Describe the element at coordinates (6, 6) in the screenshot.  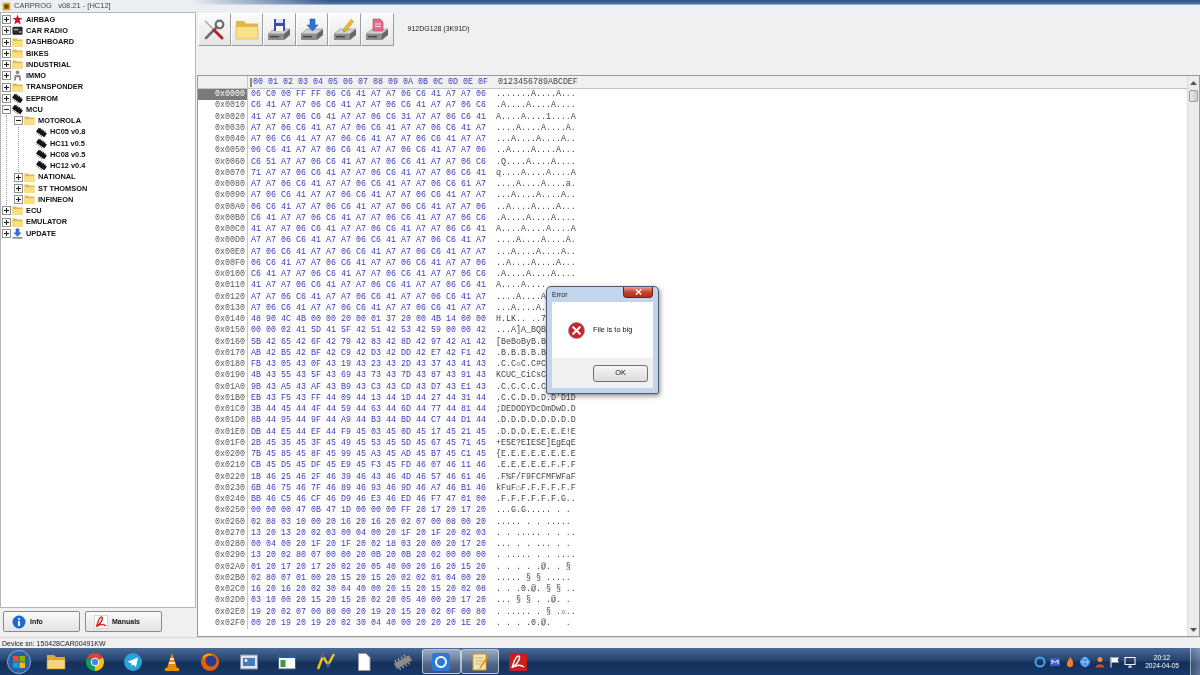
I see `app-icon` at that location.